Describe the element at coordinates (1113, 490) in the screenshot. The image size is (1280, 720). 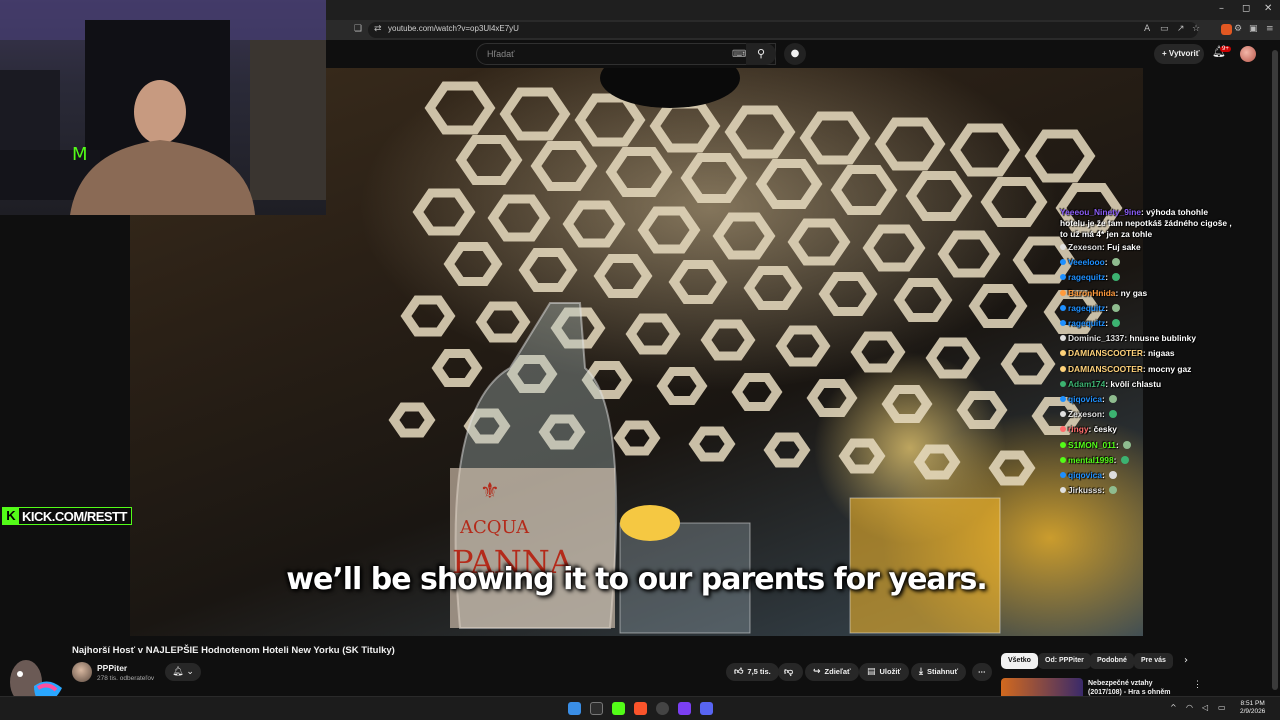
I see `chat-emote-icon` at that location.